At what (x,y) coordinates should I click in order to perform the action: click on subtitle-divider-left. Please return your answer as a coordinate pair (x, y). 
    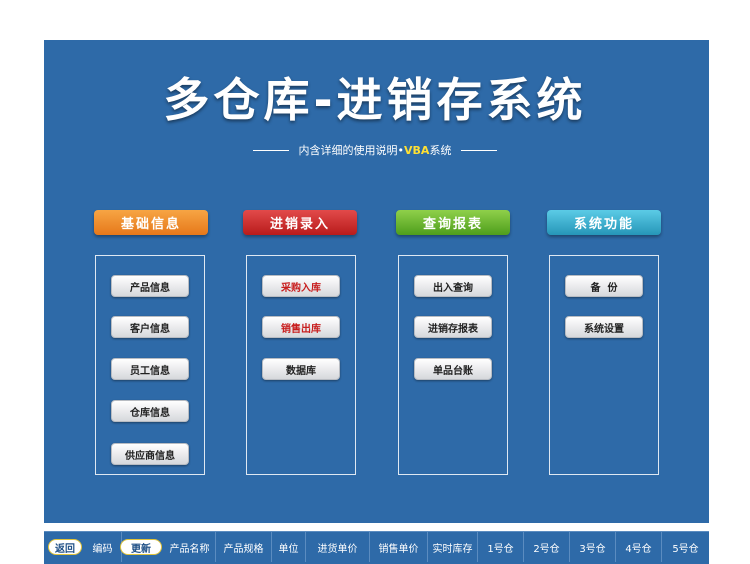
    Looking at the image, I should click on (270, 150).